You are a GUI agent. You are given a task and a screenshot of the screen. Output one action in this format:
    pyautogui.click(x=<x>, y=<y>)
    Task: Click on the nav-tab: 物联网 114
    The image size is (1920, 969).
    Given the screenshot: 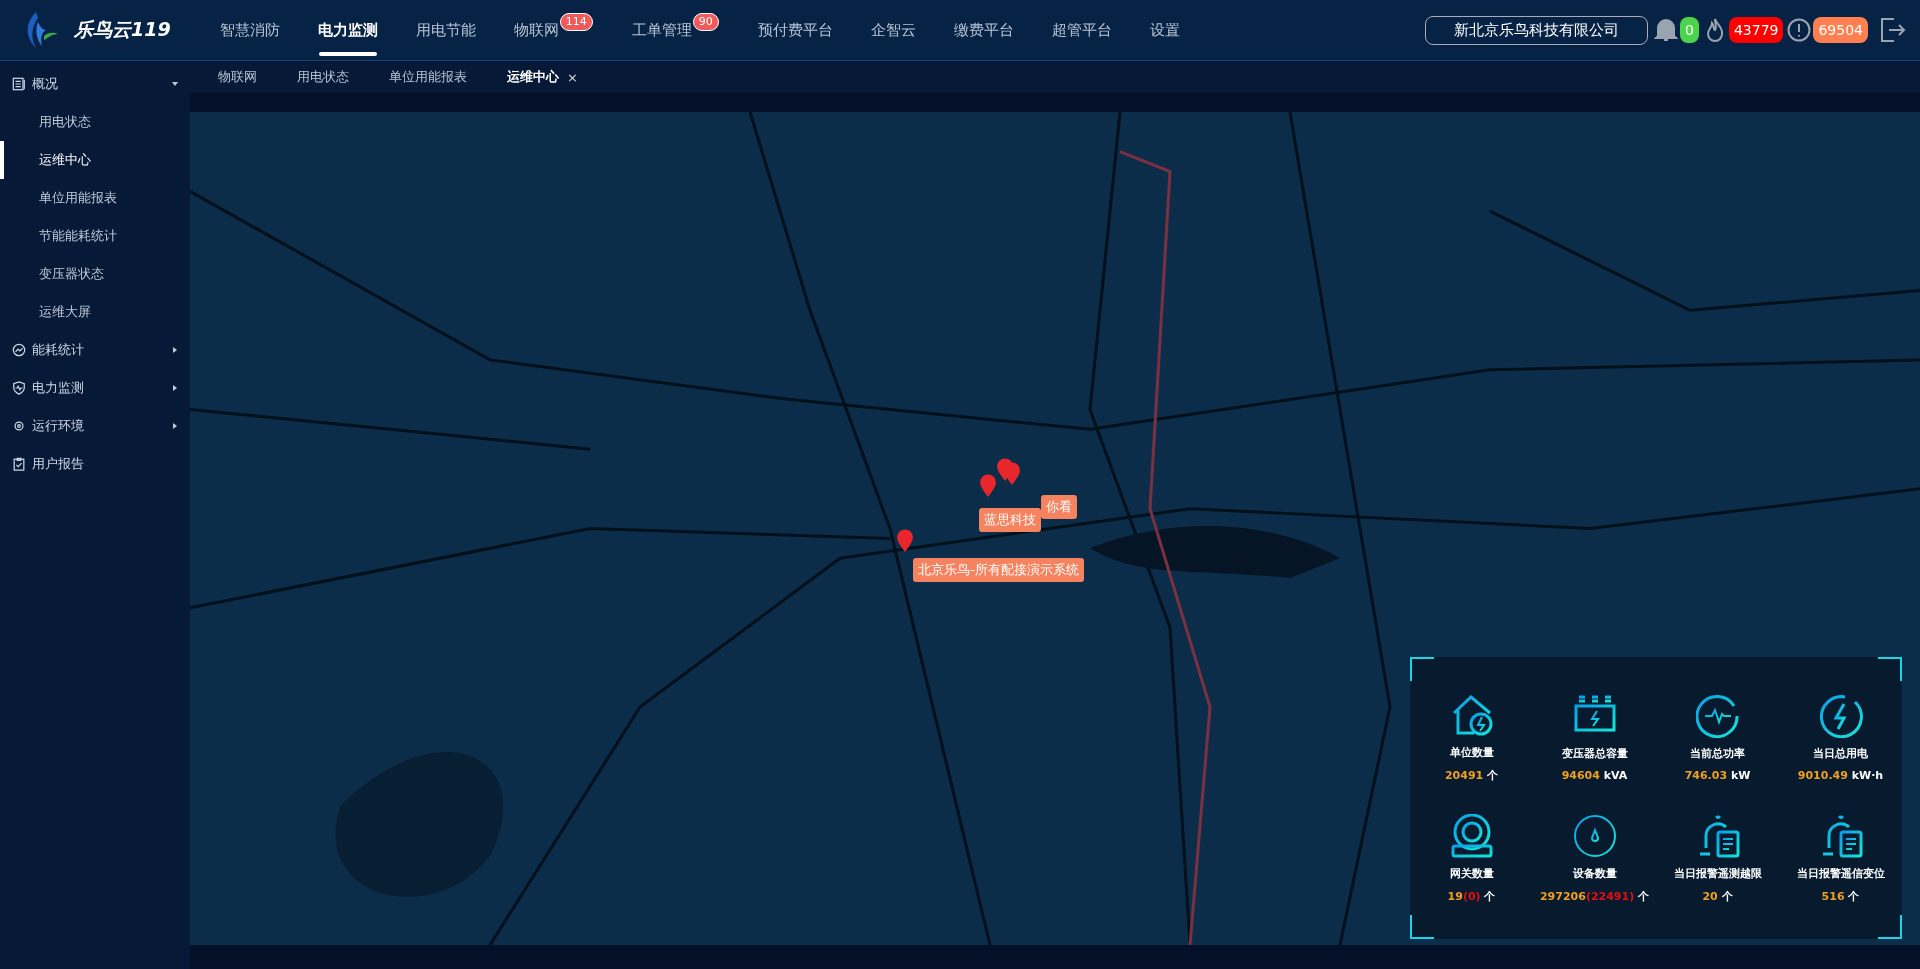 What is the action you would take?
    pyautogui.click(x=553, y=30)
    